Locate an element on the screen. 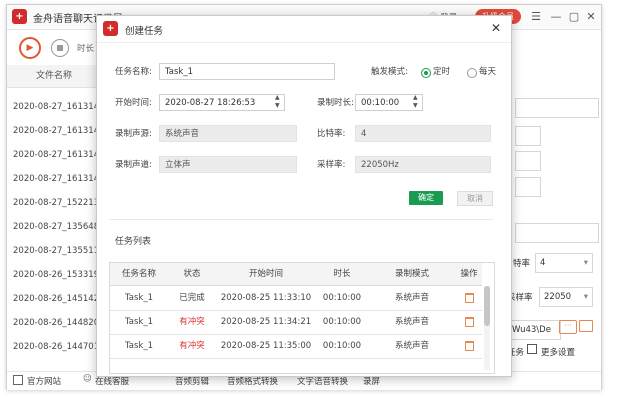  maximize-icon: ▢ is located at coordinates (574, 17).